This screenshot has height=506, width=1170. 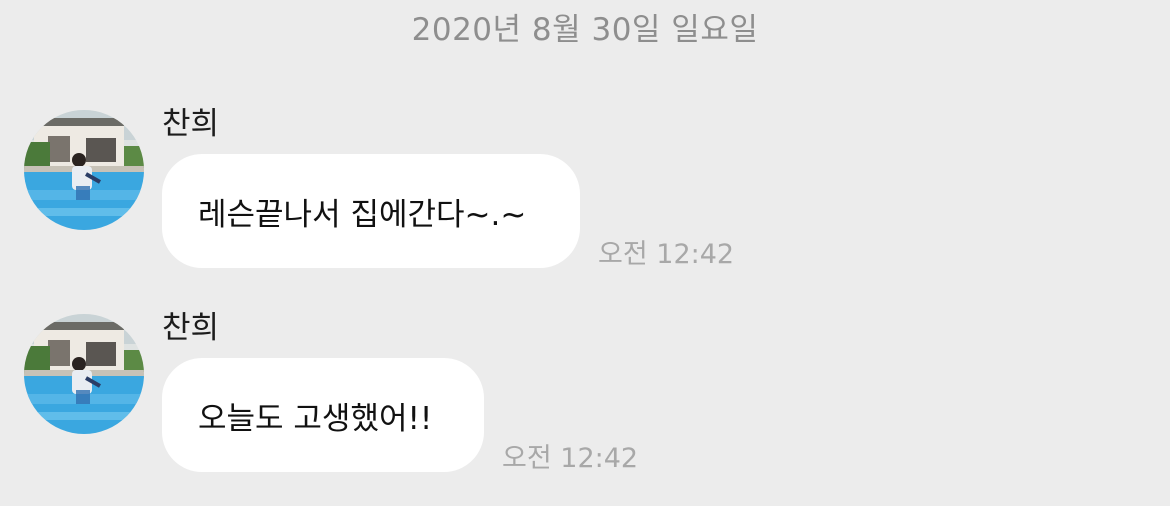 What do you see at coordinates (362, 214) in the screenshot?
I see `message-text: 레슨끝나서 집에간다~.~` at bounding box center [362, 214].